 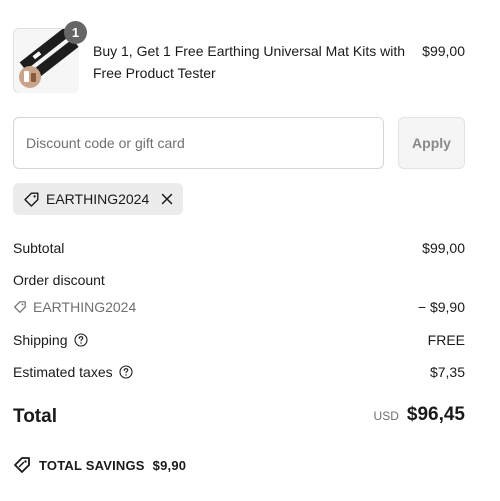 I want to click on applied-discount-chip: EARTHING2024, so click(x=98, y=199).